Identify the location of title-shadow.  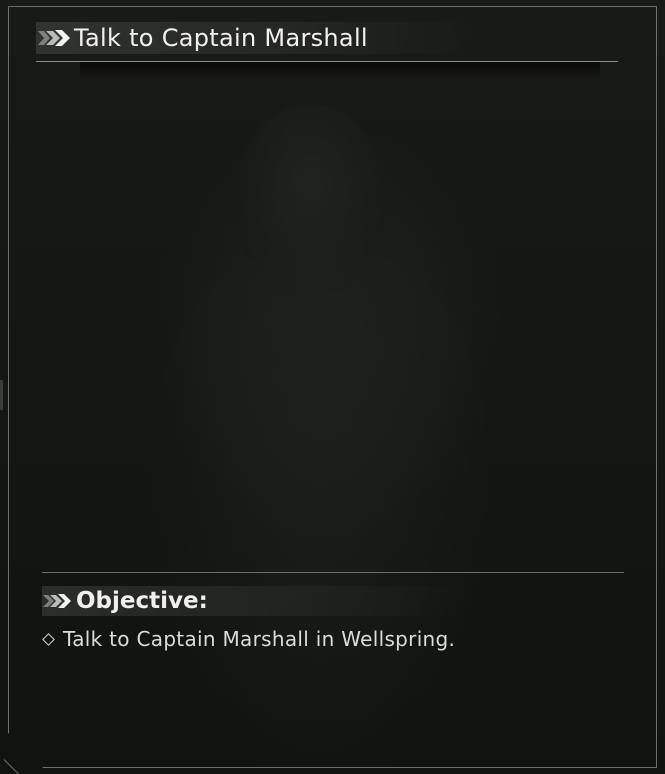
(340, 71).